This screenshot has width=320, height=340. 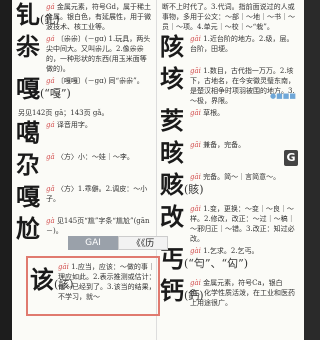 I want to click on definition: gǎ 〈方〉小：～娃｜～李。, so click(x=90, y=157).